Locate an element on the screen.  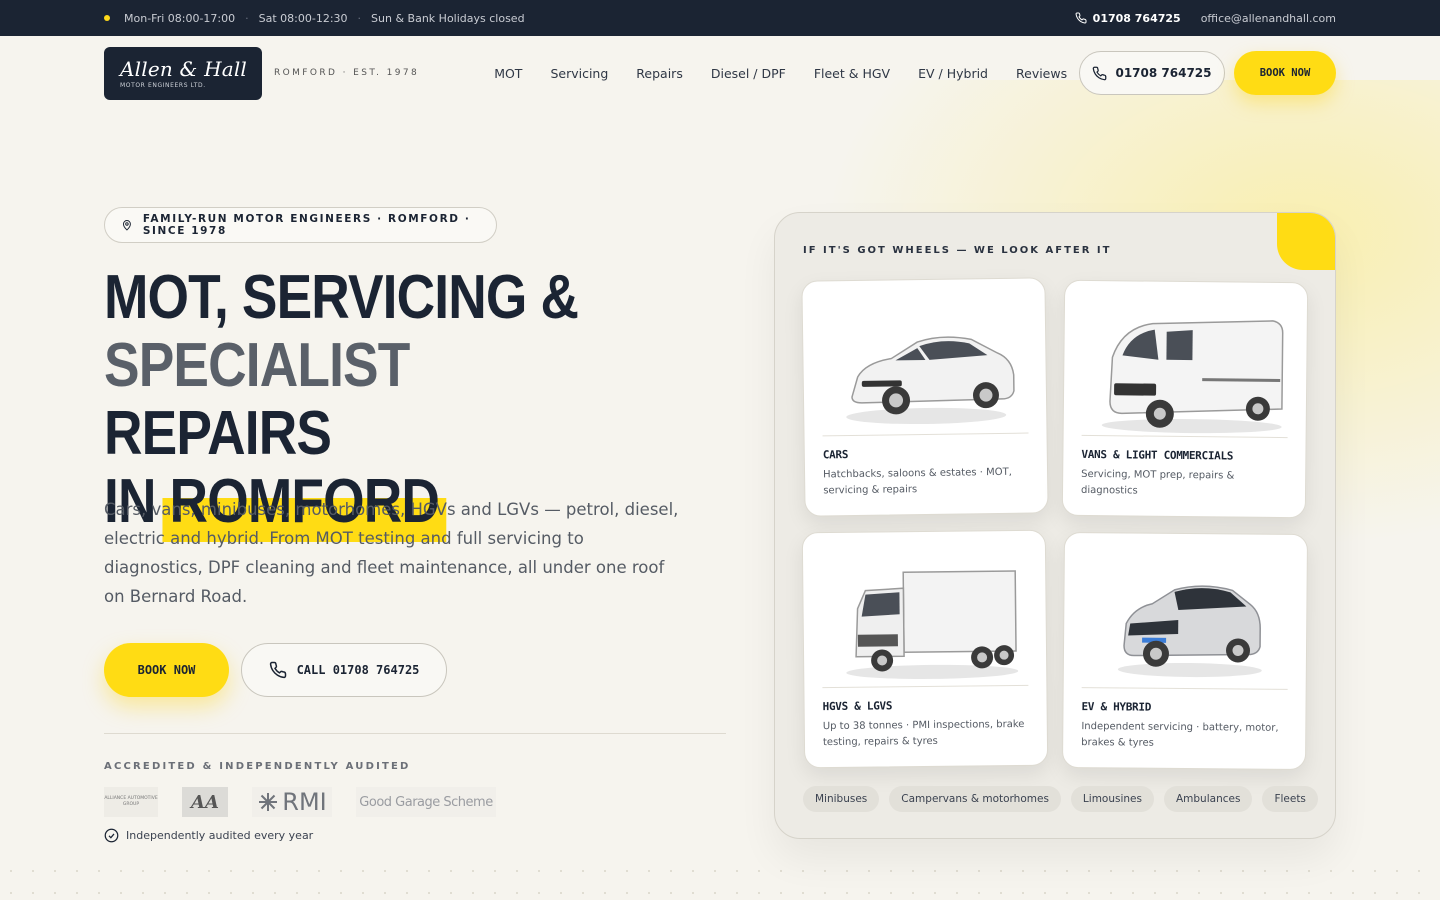
nav-item-servicing: Servicing is located at coordinates (579, 73).